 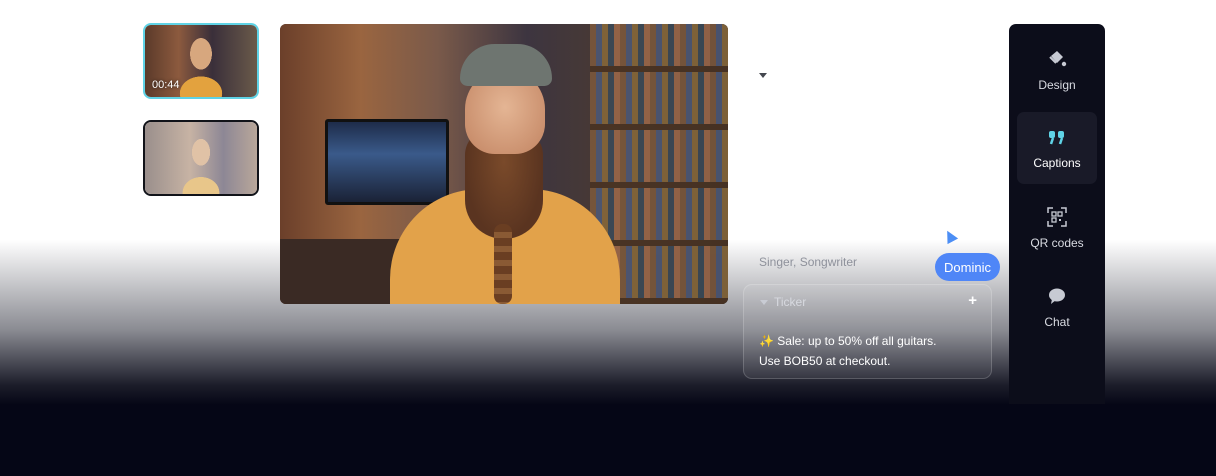 What do you see at coordinates (1057, 85) in the screenshot?
I see `sidebar-item-label: Design` at bounding box center [1057, 85].